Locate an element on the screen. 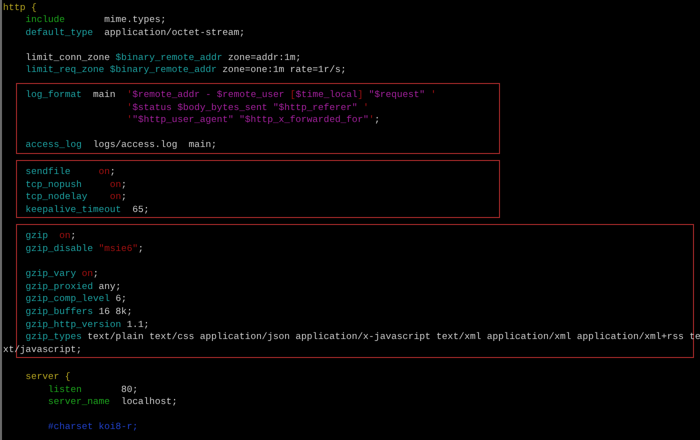 The width and height of the screenshot is (700, 440). code-line: access_log logs/access.log main; is located at coordinates (121, 145).